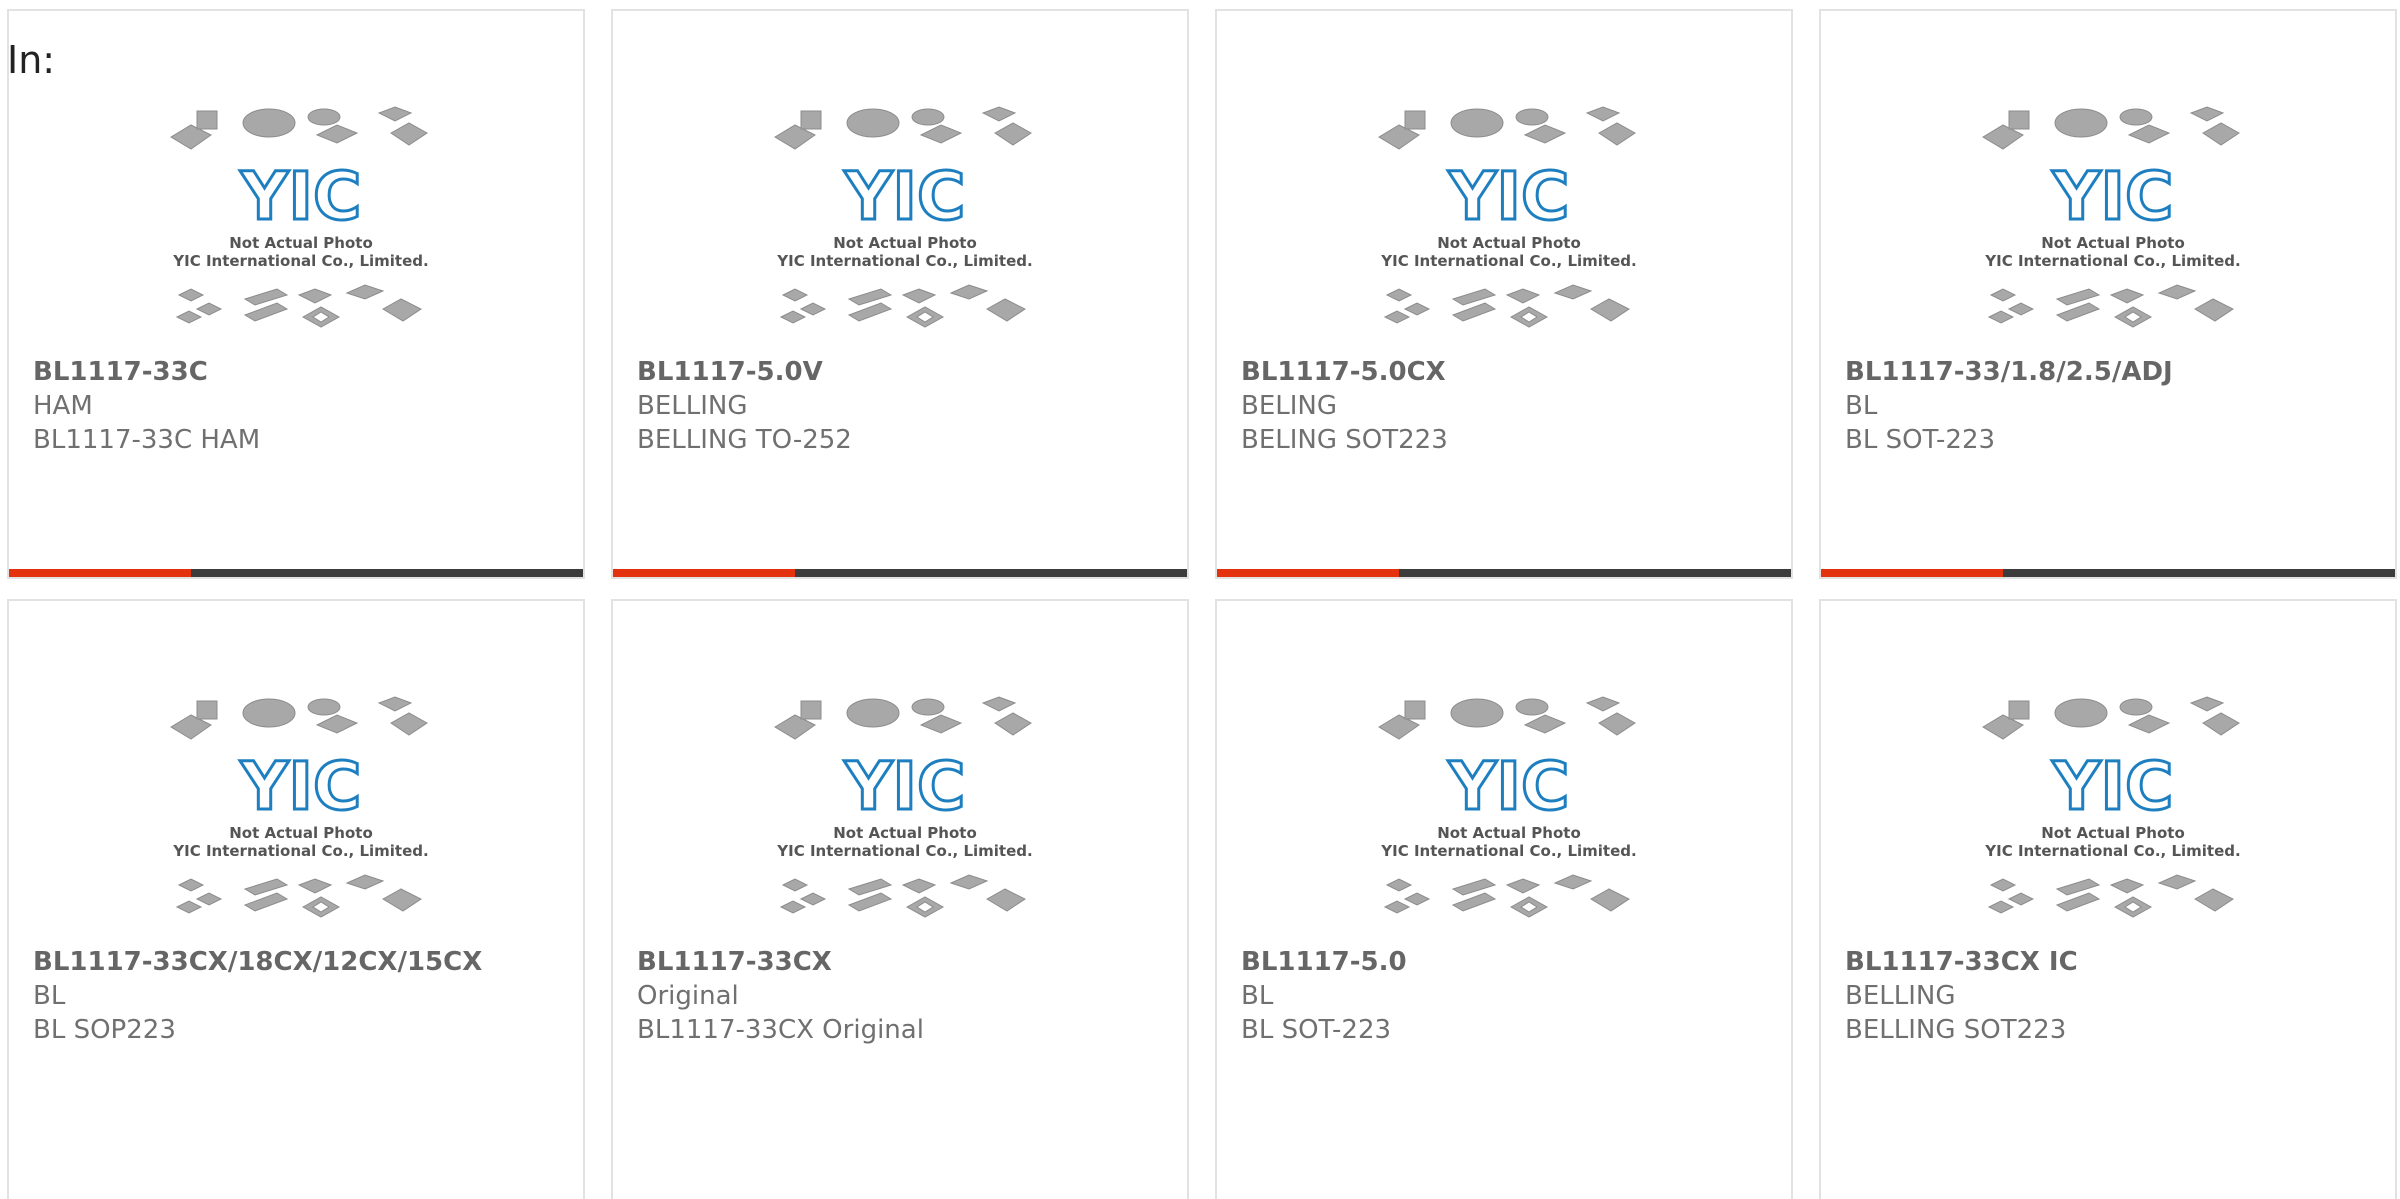  I want to click on part-number-link: BL1117-33/1.8/2.5/ADJ, so click(2115, 372).